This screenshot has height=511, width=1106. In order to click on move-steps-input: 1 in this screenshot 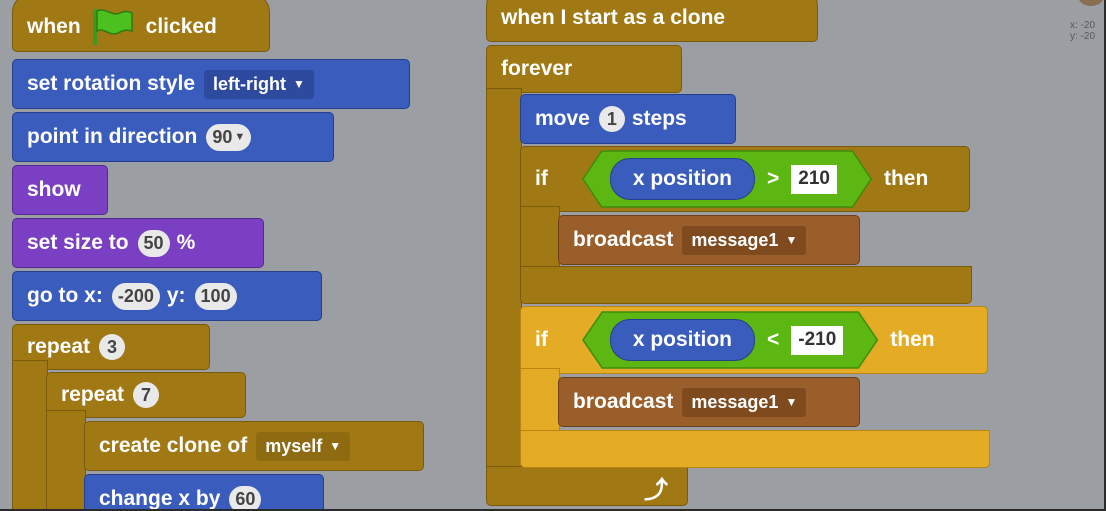, I will do `click(611, 119)`.